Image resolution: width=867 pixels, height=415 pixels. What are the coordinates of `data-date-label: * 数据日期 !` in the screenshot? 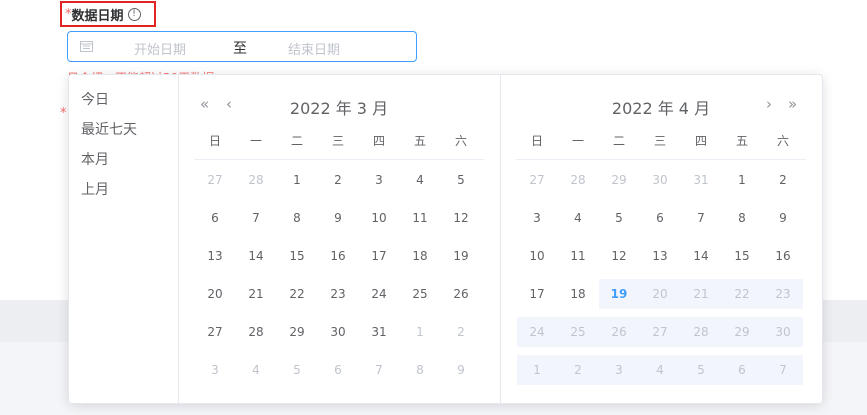 It's located at (108, 14).